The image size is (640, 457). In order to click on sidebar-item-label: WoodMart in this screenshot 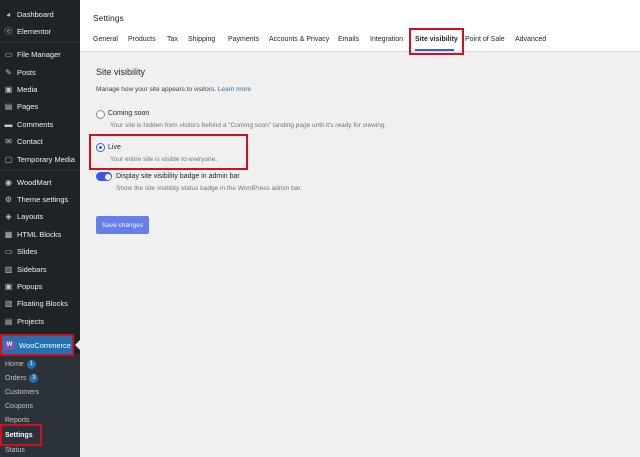, I will do `click(34, 182)`.